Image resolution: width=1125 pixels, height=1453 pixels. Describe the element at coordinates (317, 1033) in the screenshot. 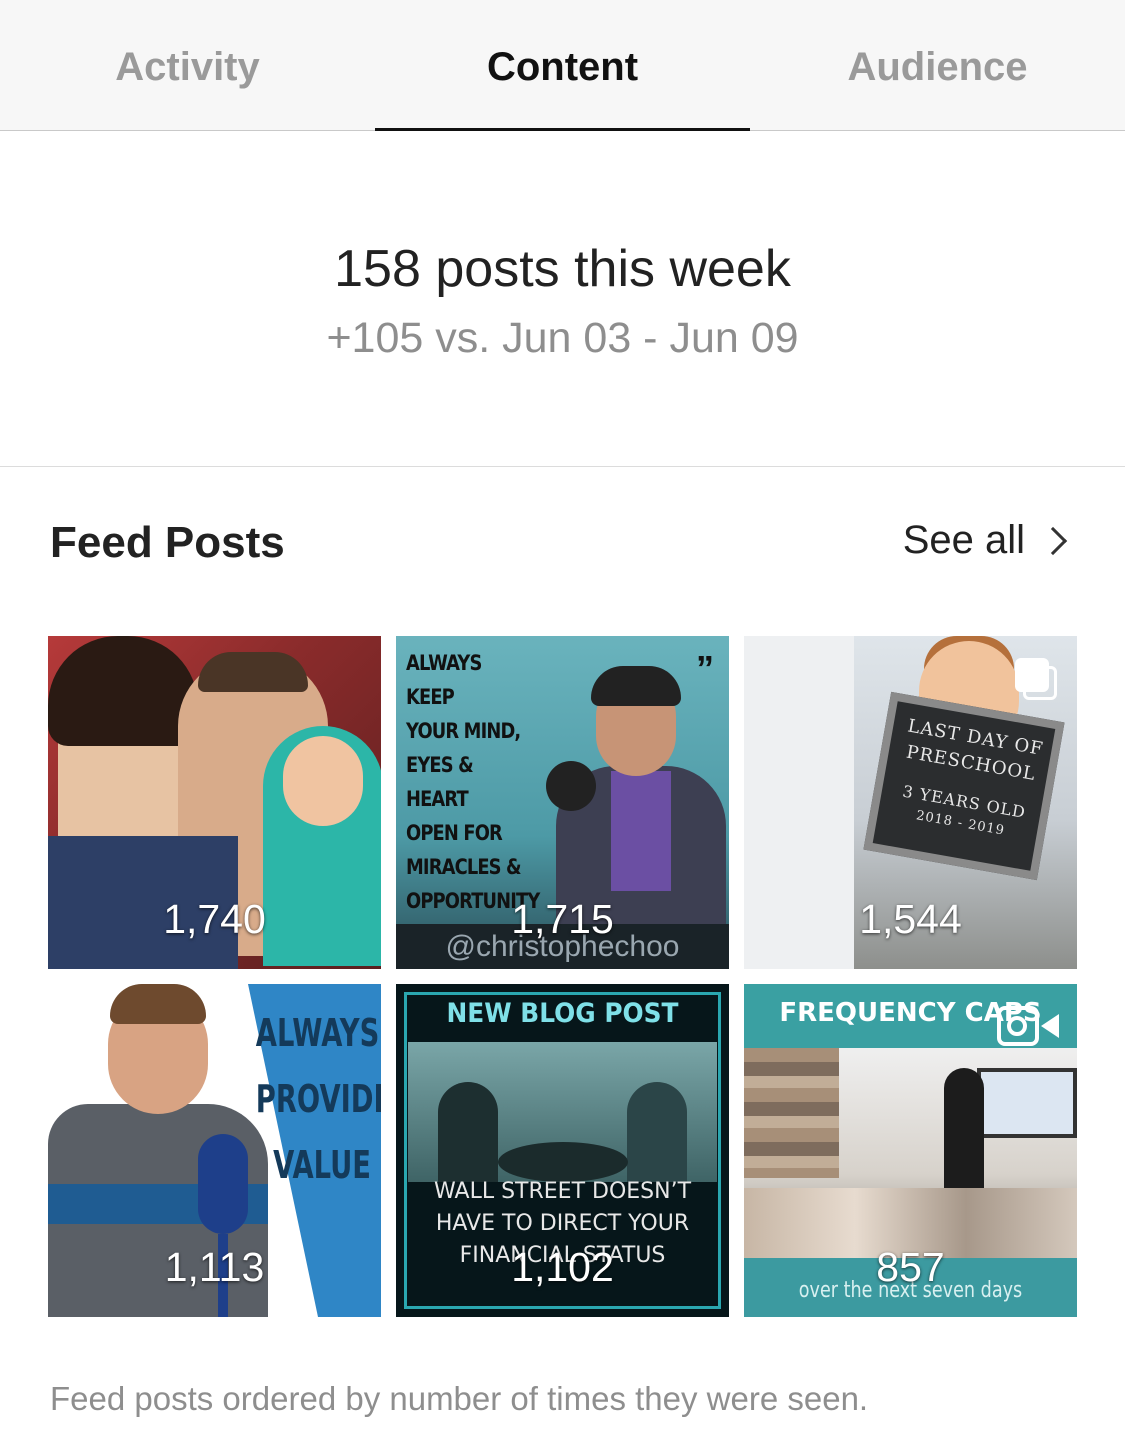

I see `overlay-line: ALWAYS` at that location.